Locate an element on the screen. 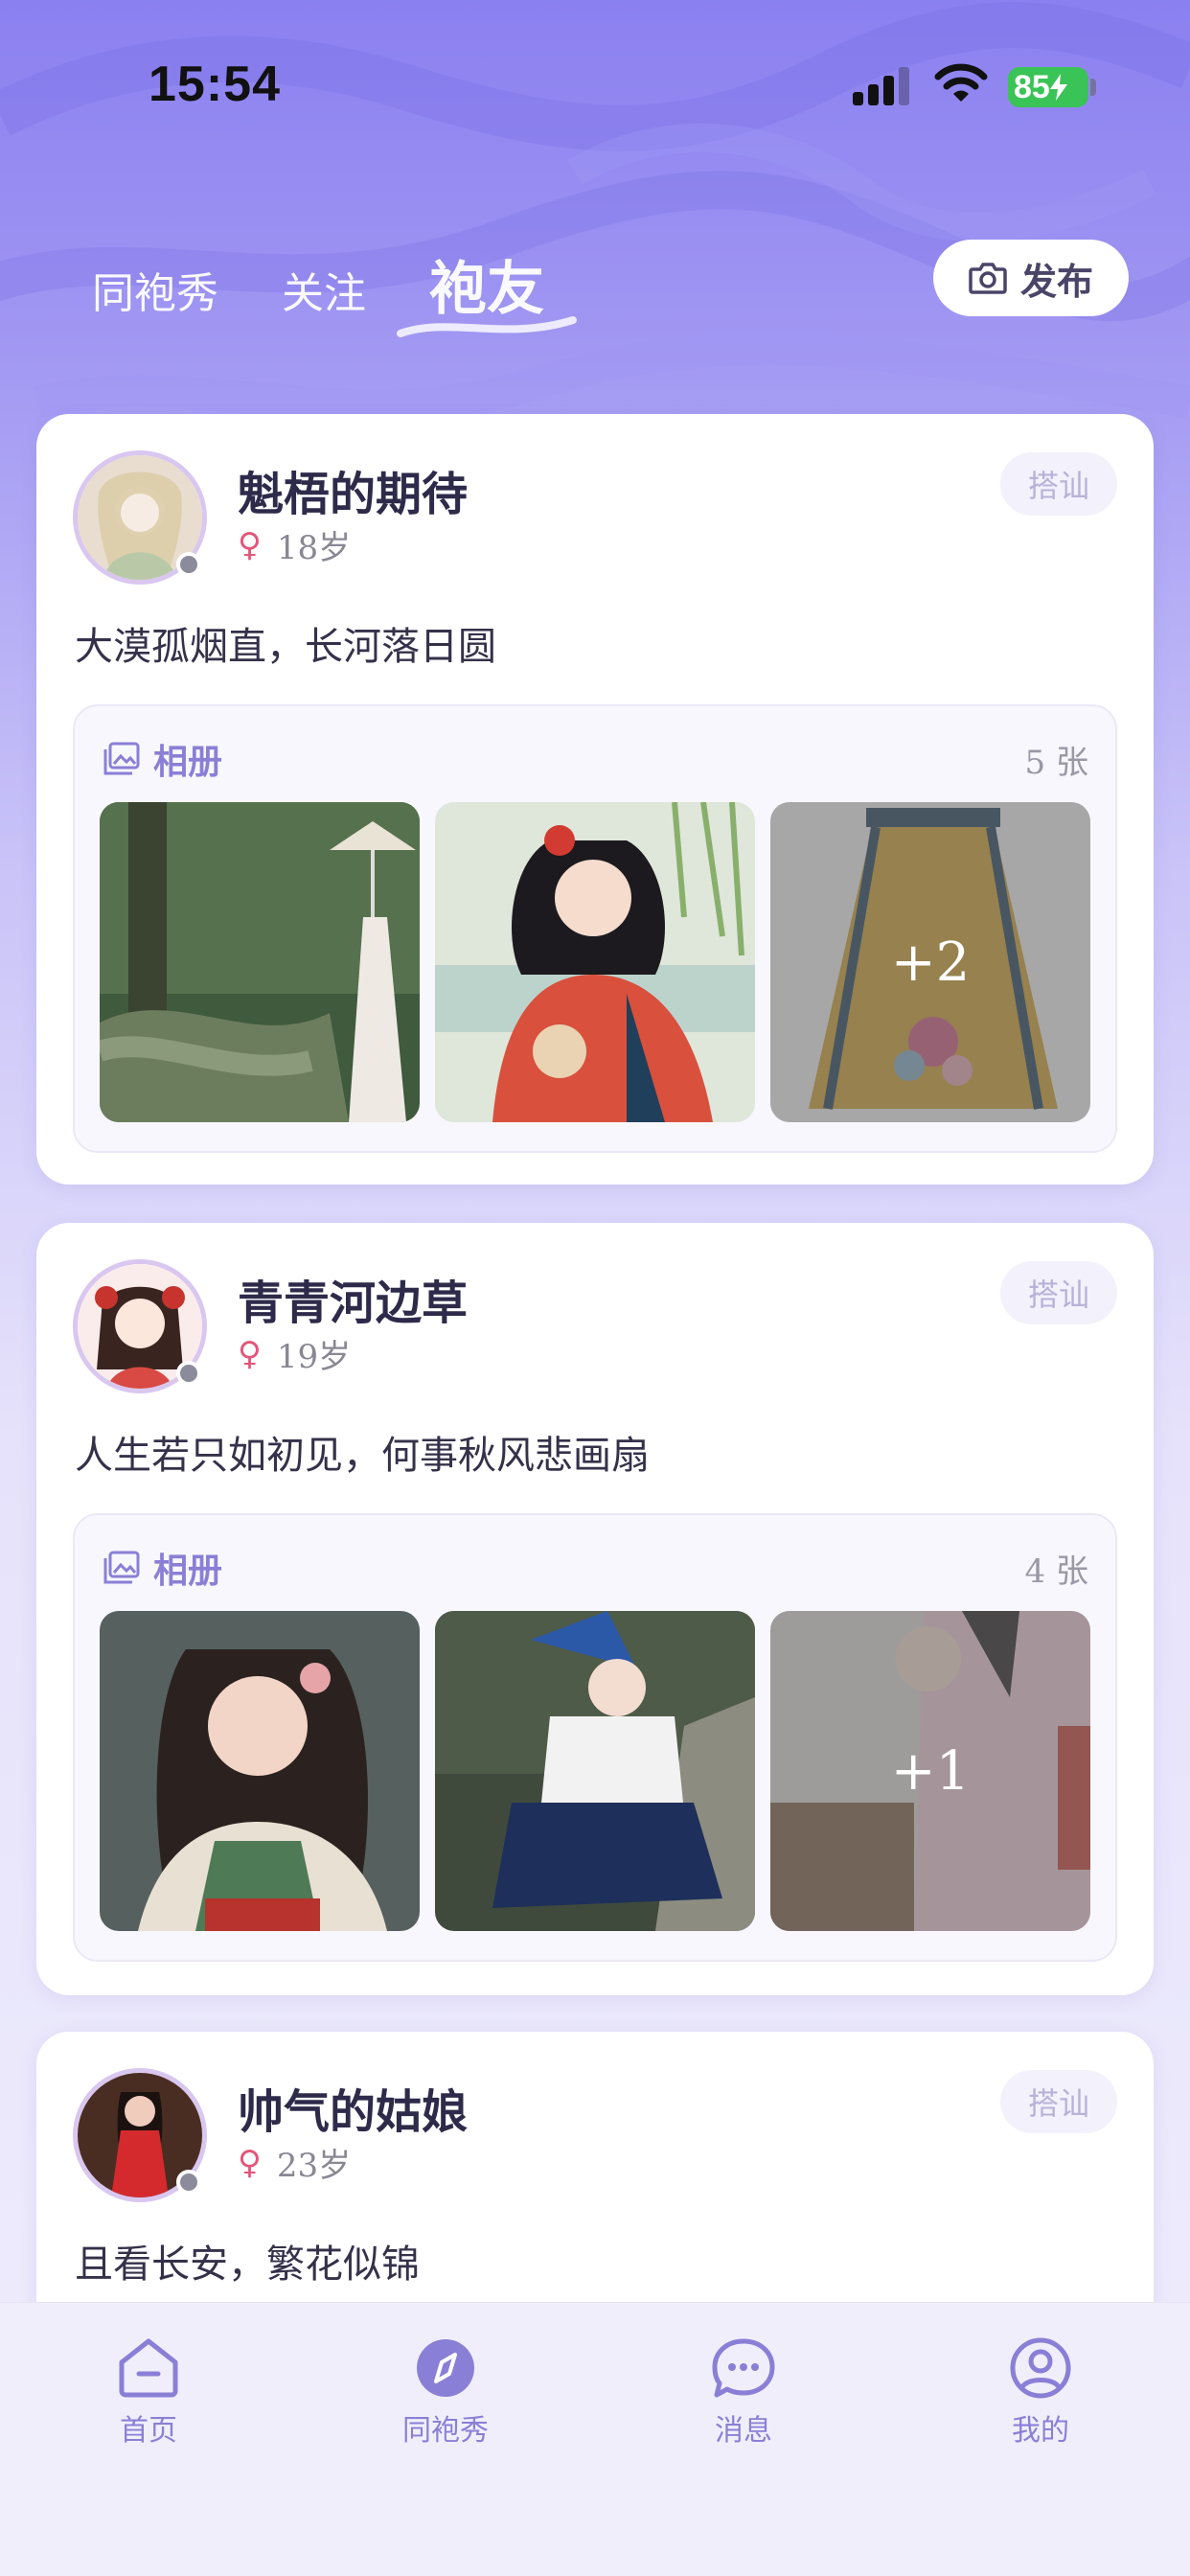  age: 23岁 is located at coordinates (314, 2166).